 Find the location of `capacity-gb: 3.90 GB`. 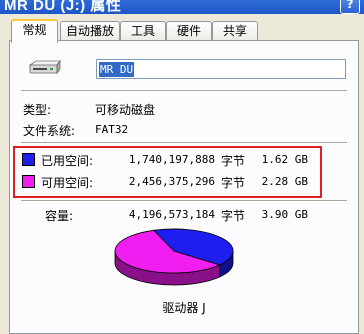

capacity-gb: 3.90 GB is located at coordinates (284, 214).